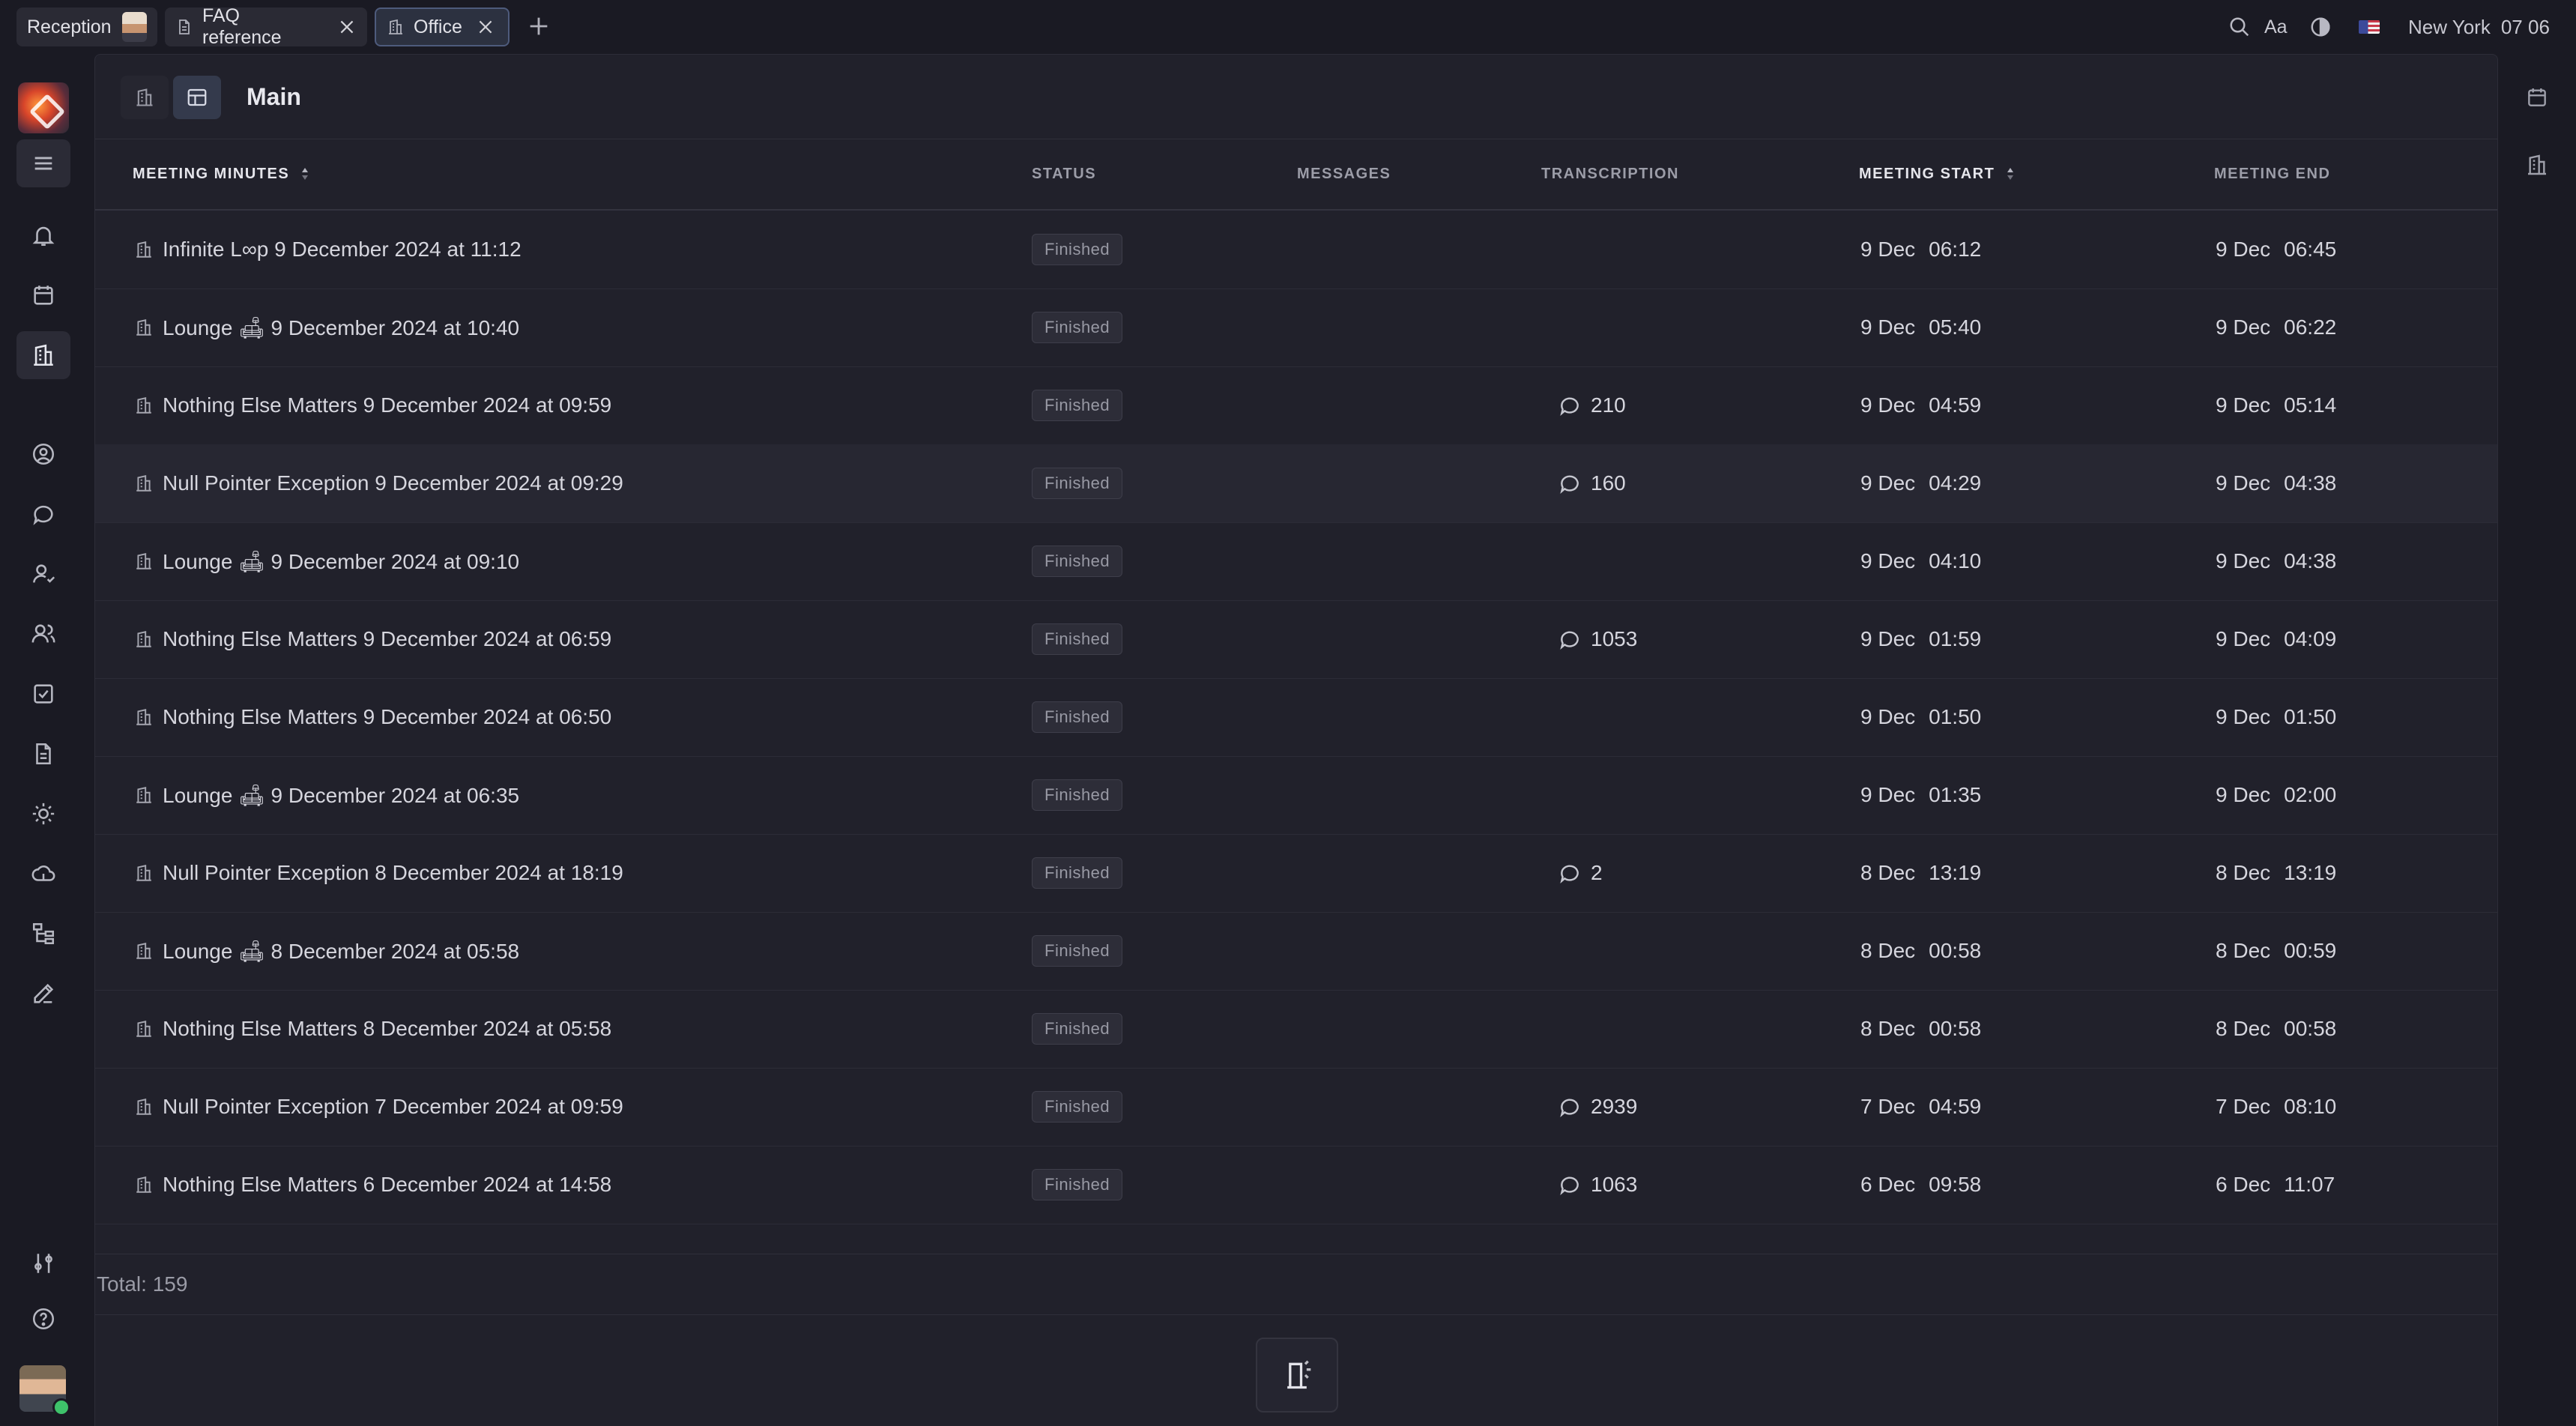 Image resolution: width=2576 pixels, height=1426 pixels. I want to click on search-button, so click(2239, 27).